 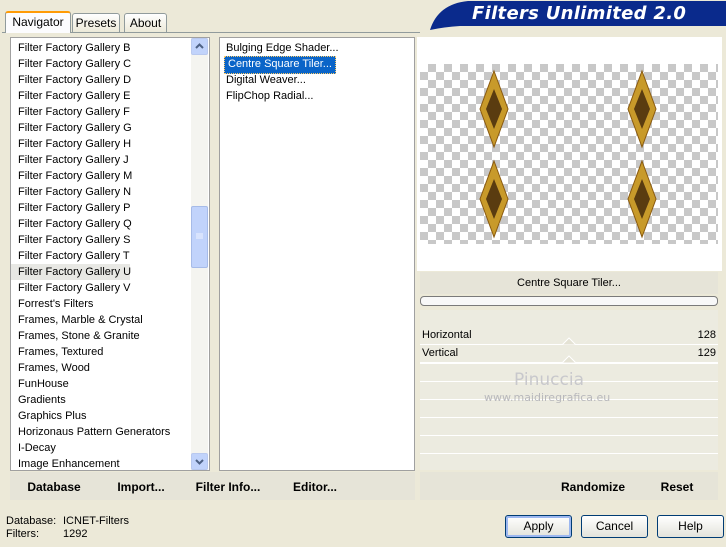 What do you see at coordinates (101, 80) in the screenshot?
I see `category-item: Filter Factory Gallery D` at bounding box center [101, 80].